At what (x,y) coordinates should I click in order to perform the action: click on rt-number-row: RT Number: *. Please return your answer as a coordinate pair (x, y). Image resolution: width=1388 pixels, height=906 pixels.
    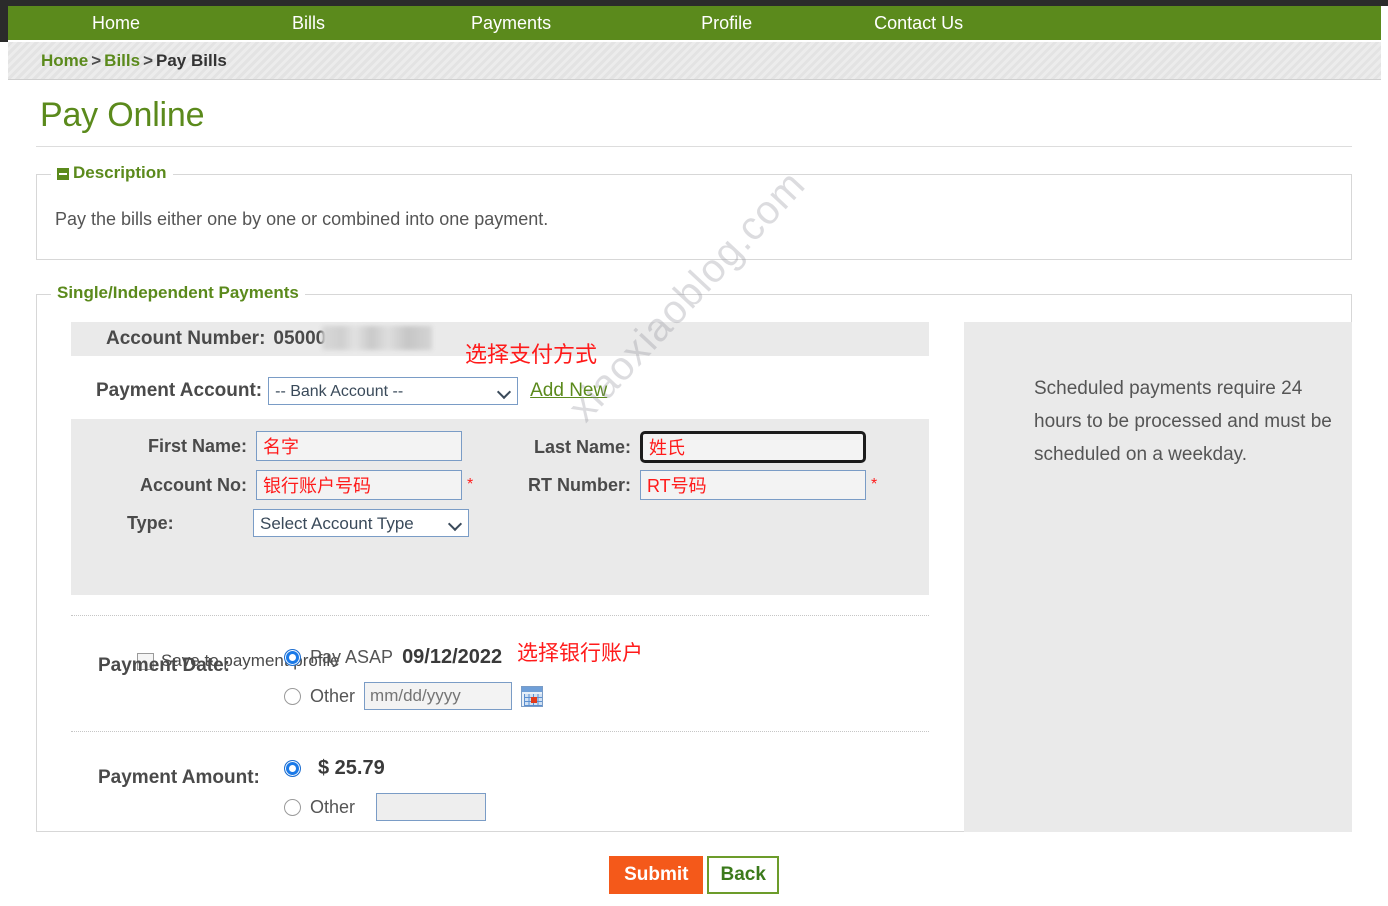
    Looking at the image, I should click on (697, 485).